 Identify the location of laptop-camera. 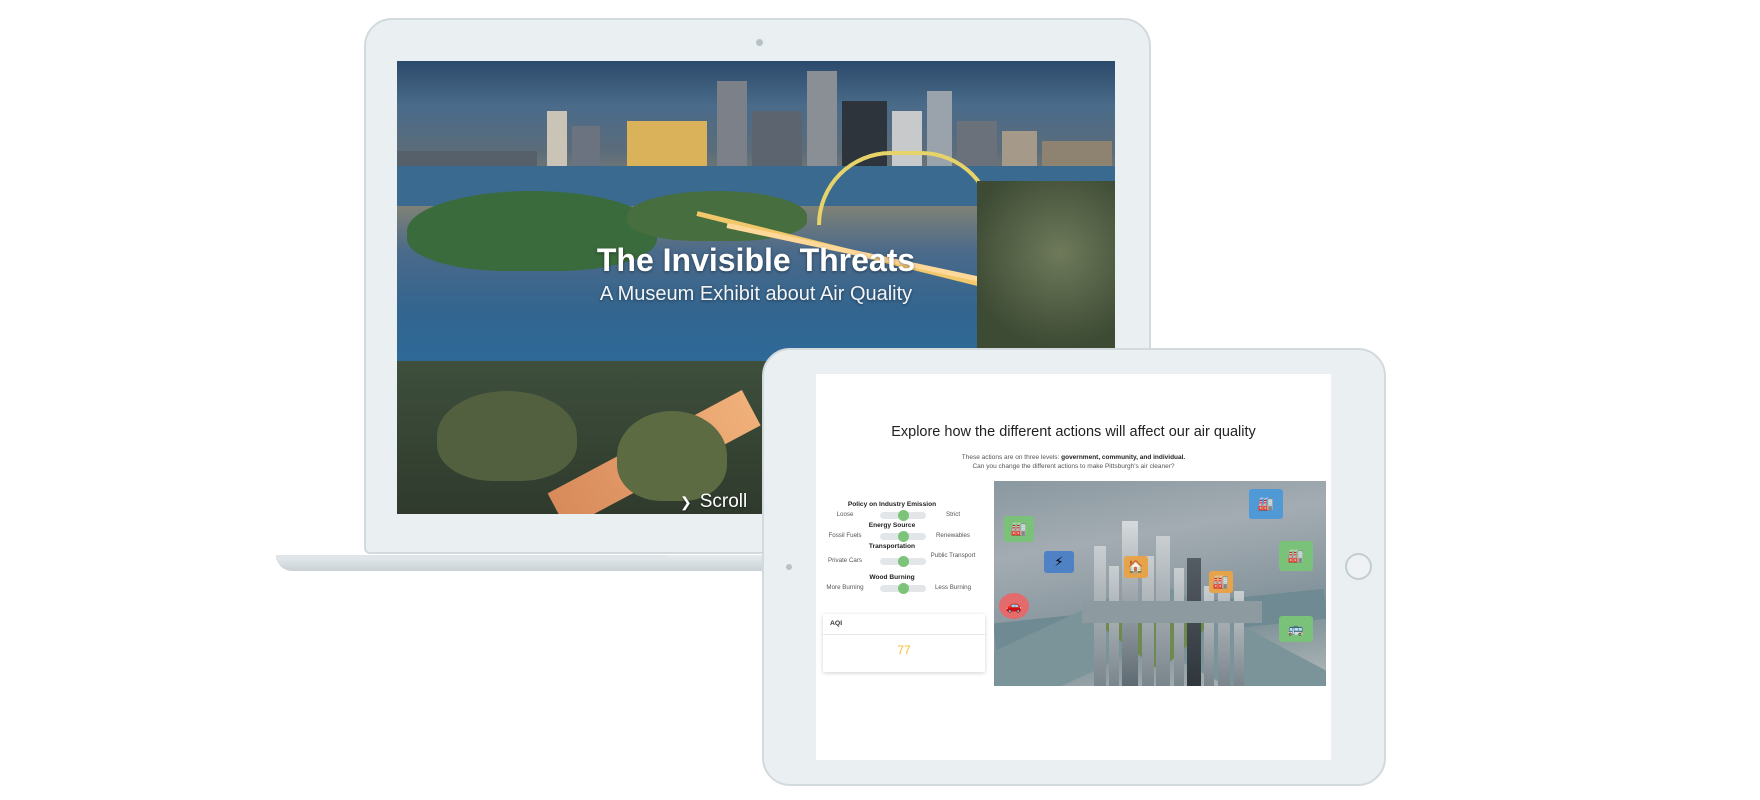
(759, 42).